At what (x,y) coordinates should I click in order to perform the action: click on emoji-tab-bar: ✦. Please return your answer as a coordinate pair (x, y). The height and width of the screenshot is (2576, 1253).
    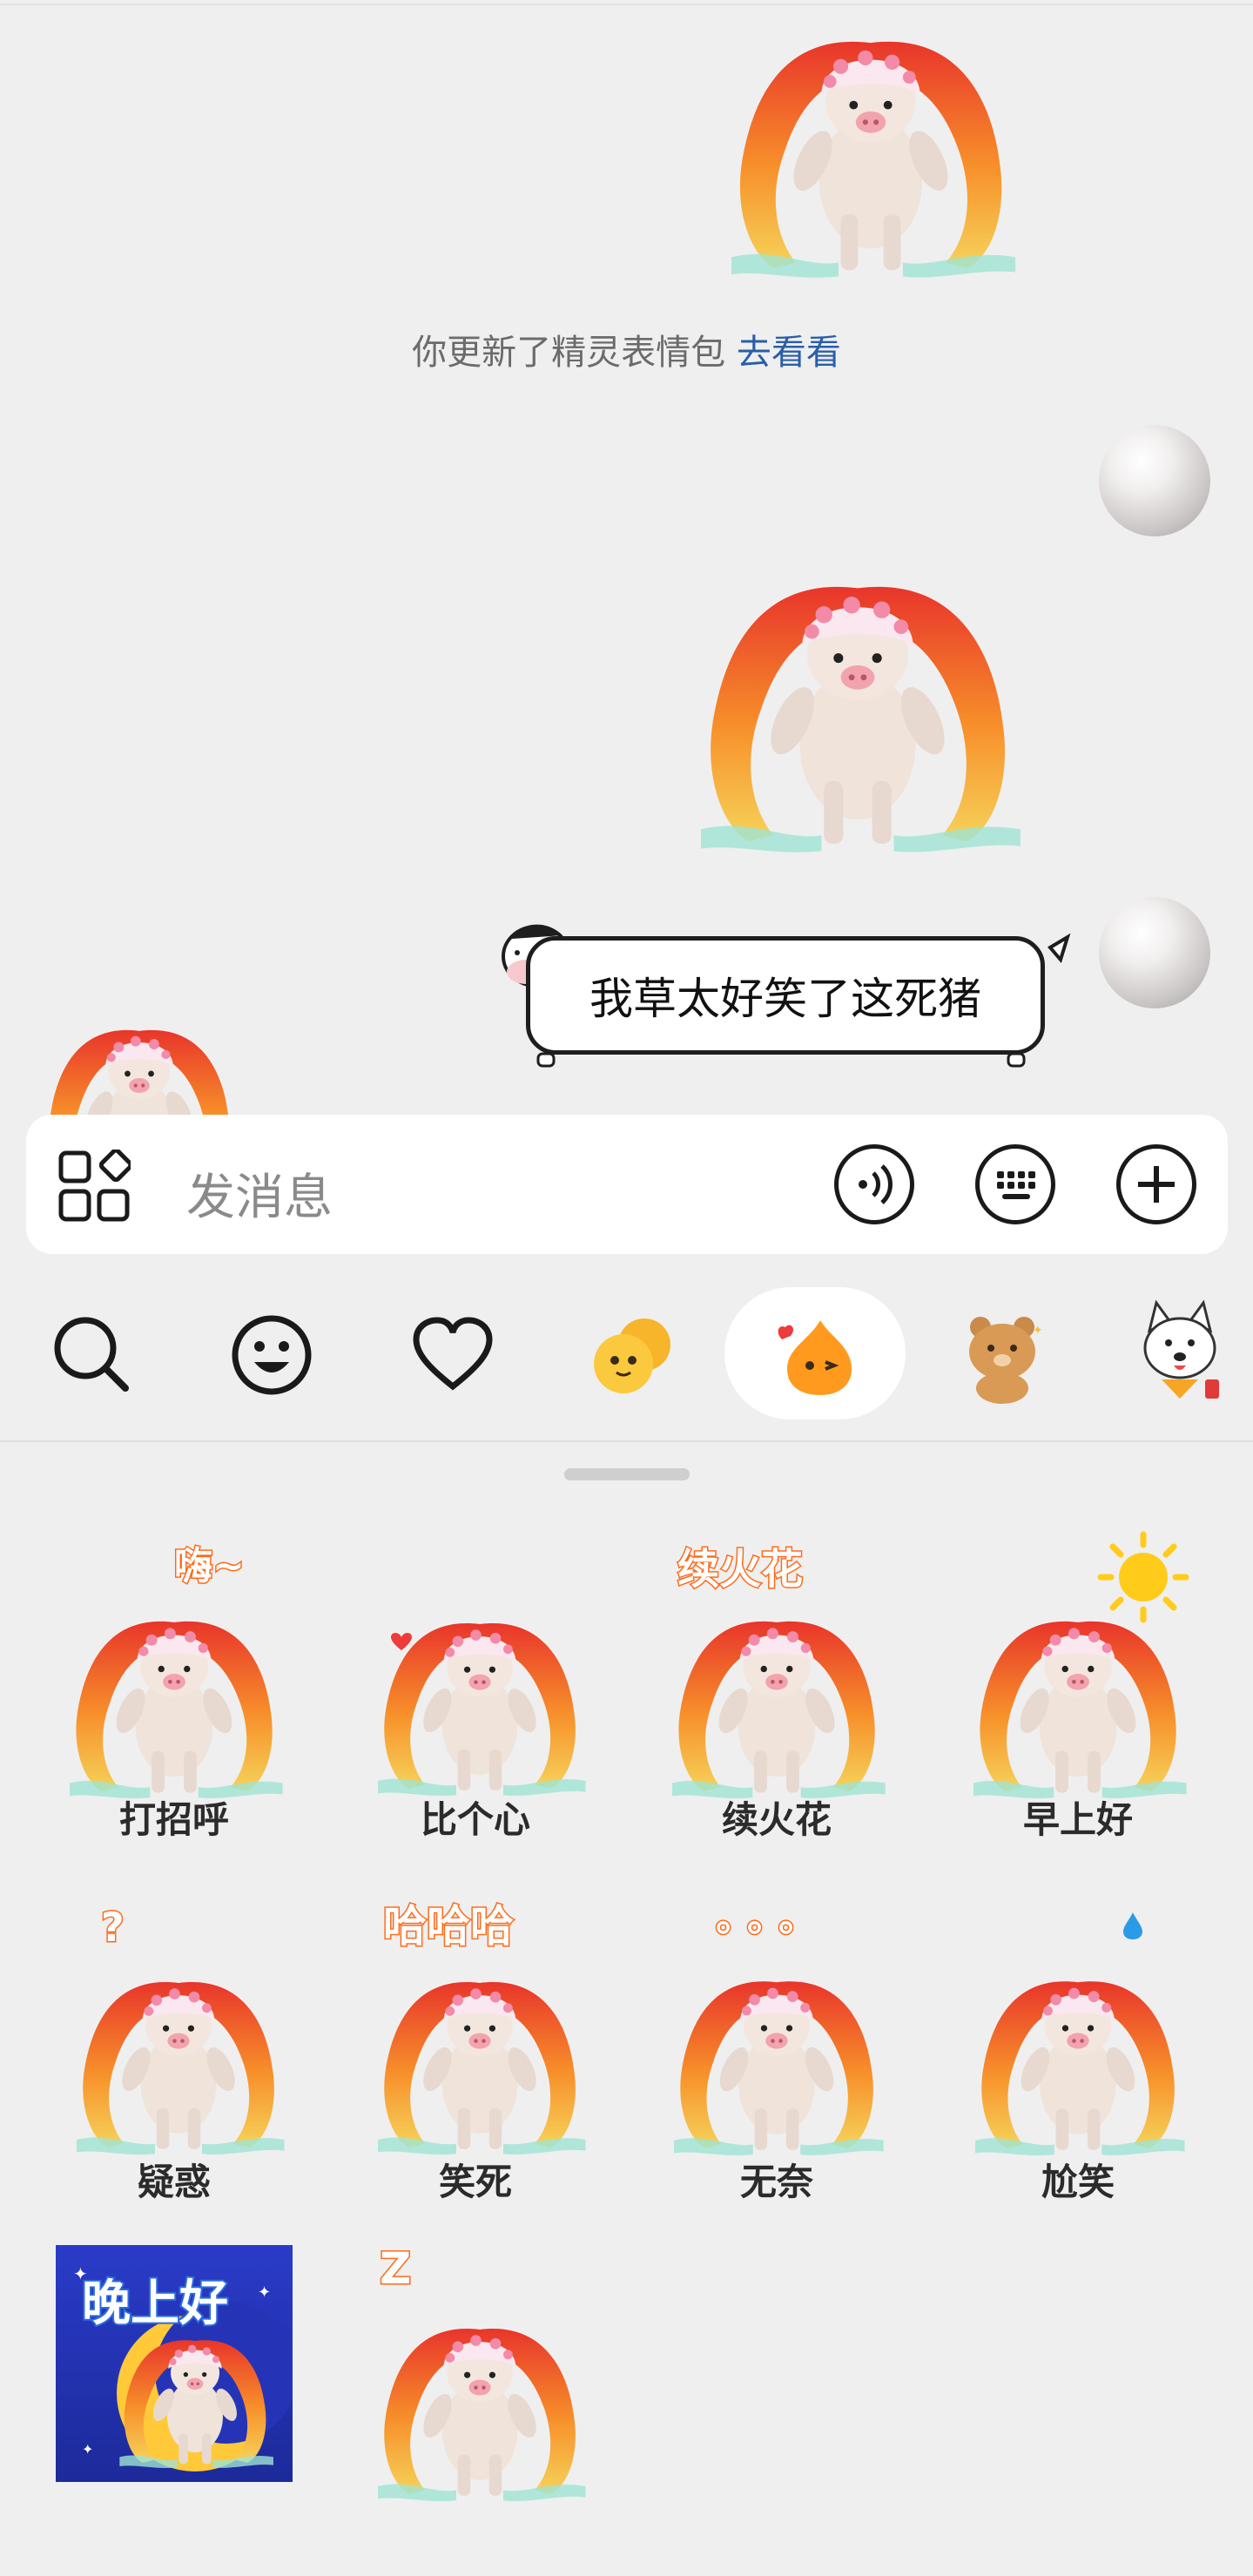
    Looking at the image, I should click on (626, 1354).